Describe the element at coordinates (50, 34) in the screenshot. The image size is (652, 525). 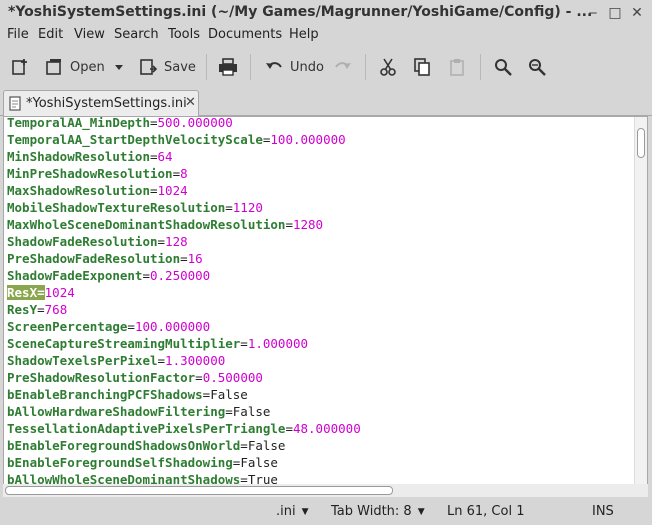
I see `menu-edit: Edit` at that location.